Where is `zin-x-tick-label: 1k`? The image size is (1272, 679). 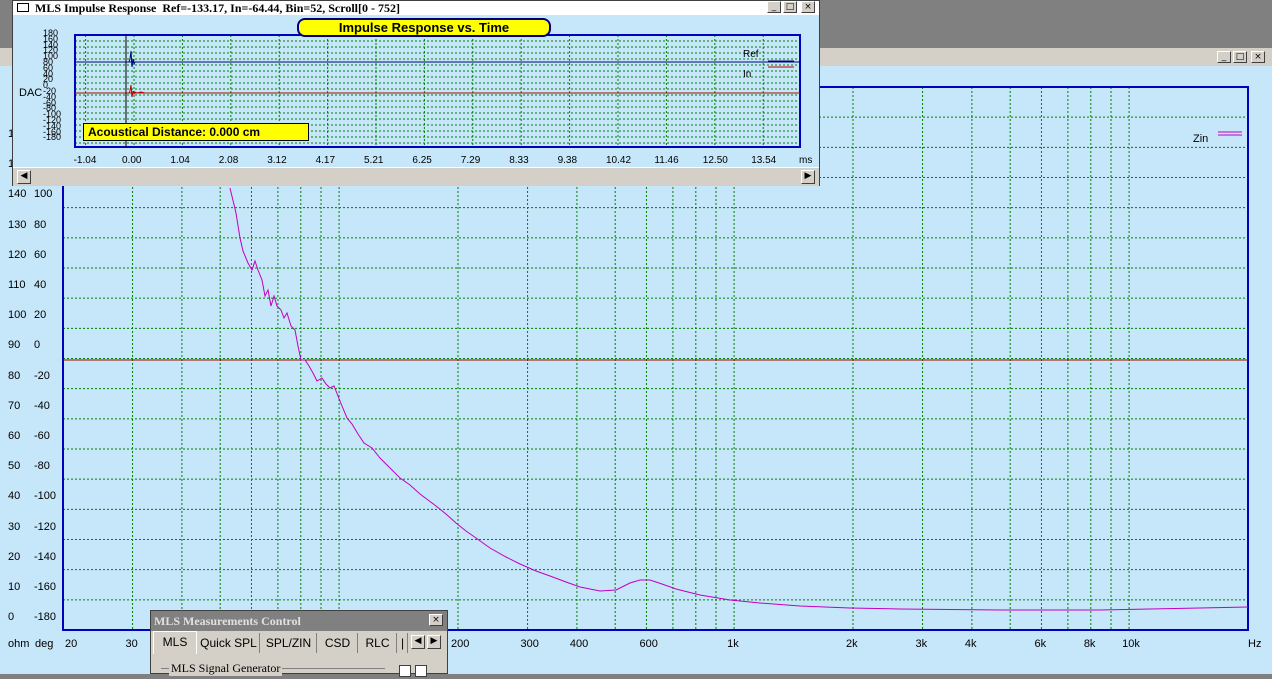
zin-x-tick-label: 1k is located at coordinates (733, 644).